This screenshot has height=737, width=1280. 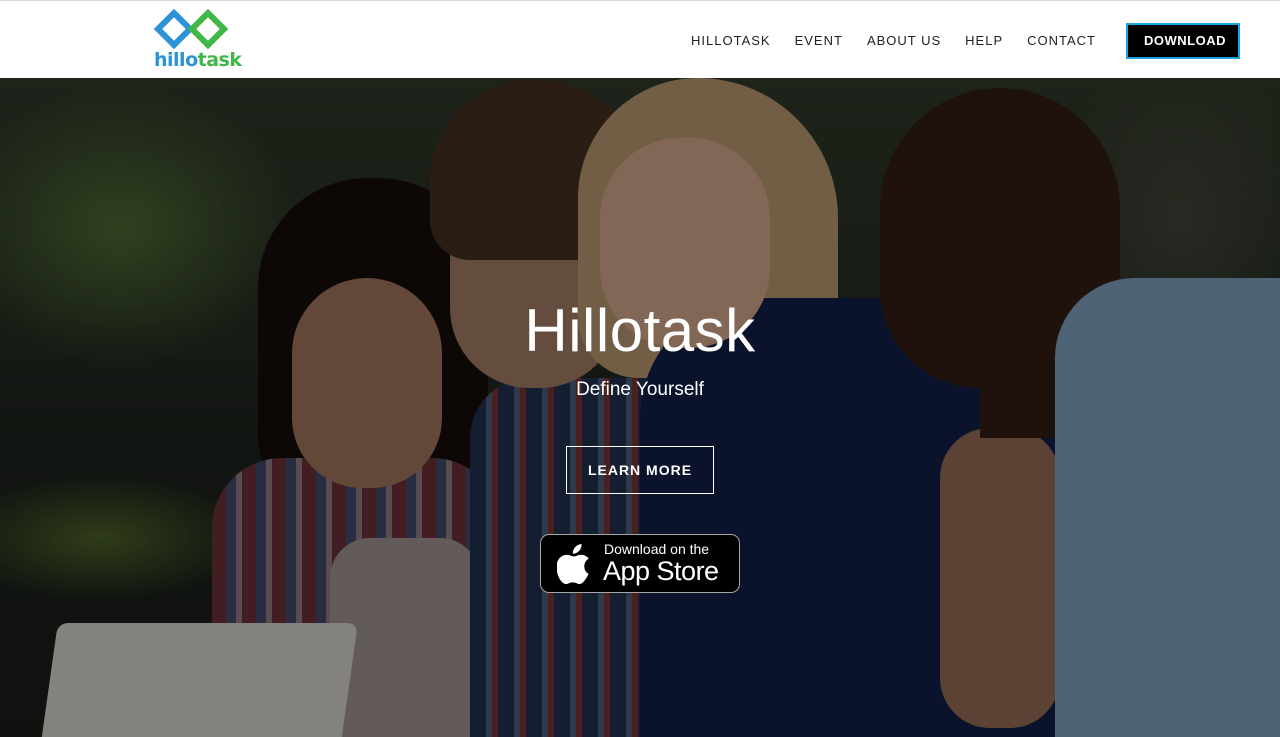 I want to click on logo-wordmark: hillotask, so click(x=198, y=60).